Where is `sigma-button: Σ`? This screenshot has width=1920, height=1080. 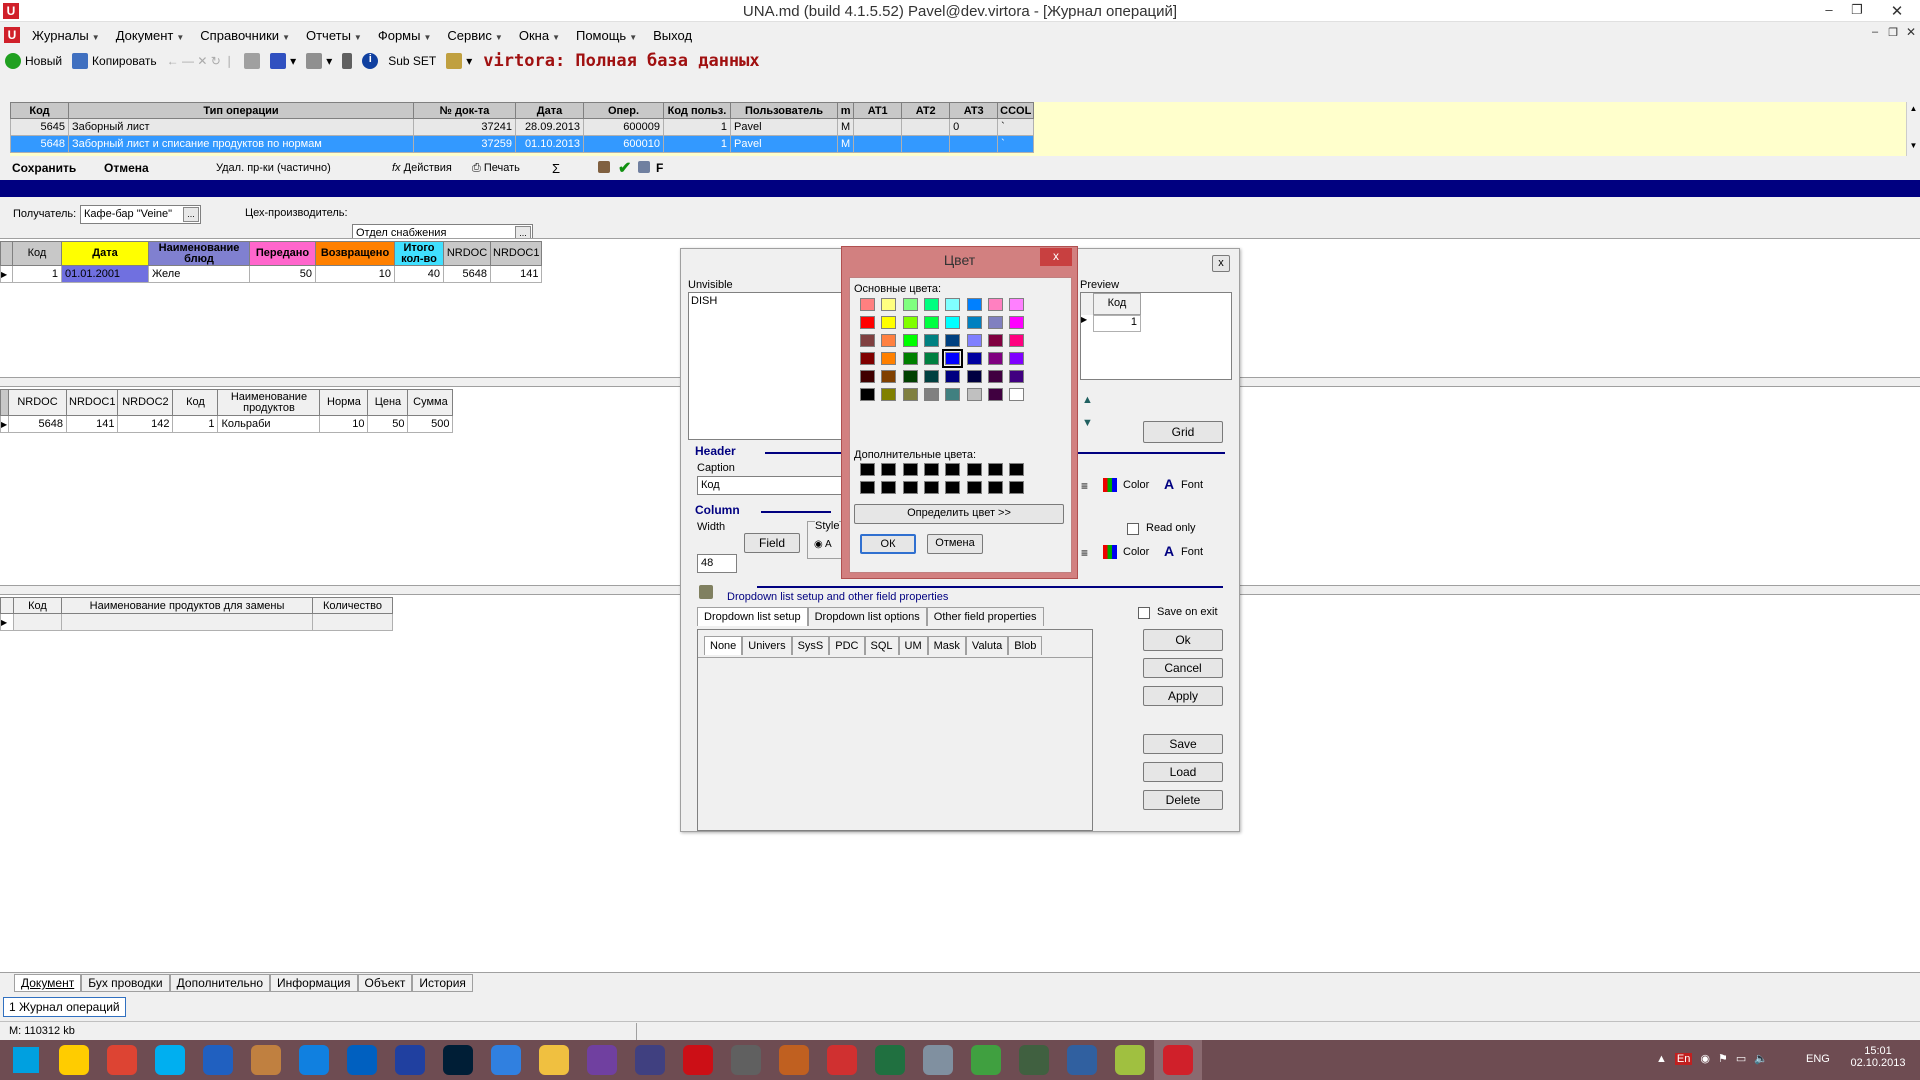
sigma-button: Σ is located at coordinates (575, 168).